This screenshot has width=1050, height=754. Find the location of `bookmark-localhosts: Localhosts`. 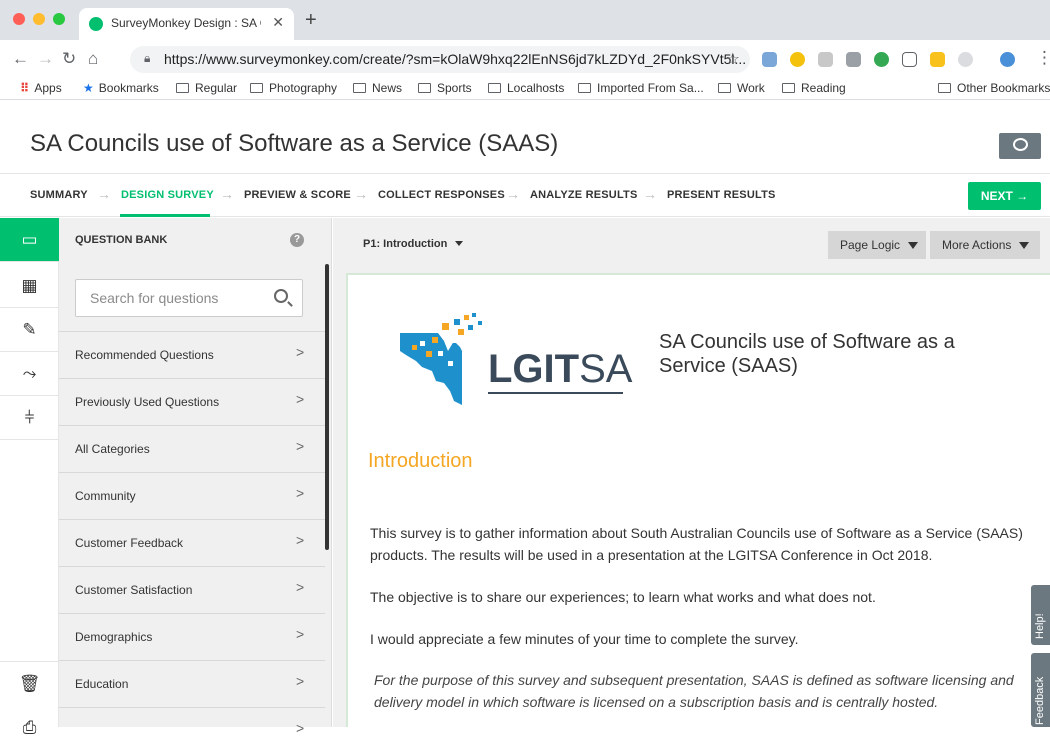

bookmark-localhosts: Localhosts is located at coordinates (526, 88).